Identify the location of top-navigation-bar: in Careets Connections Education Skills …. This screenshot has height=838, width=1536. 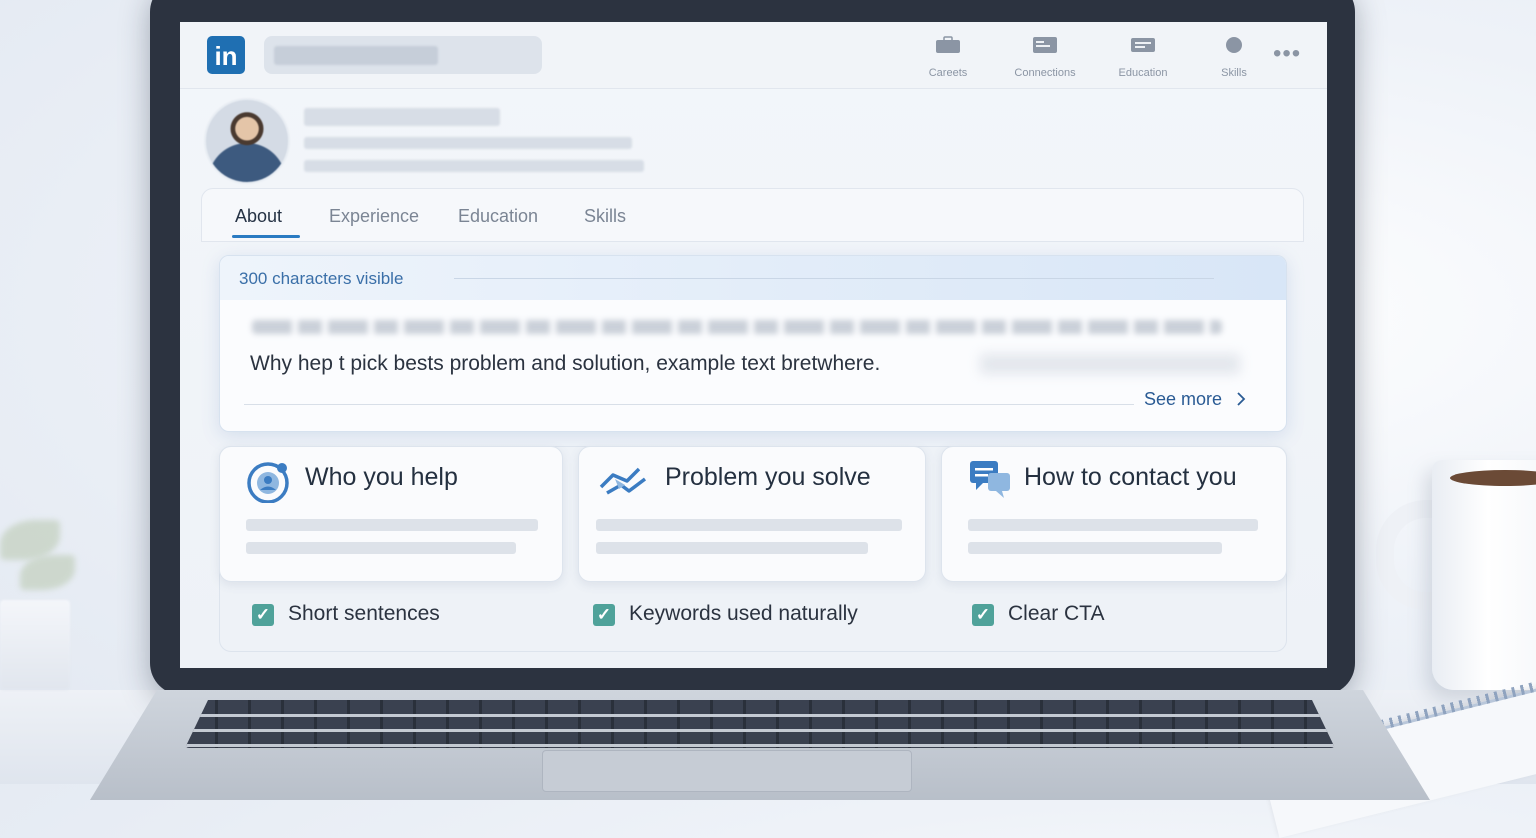
(753, 55).